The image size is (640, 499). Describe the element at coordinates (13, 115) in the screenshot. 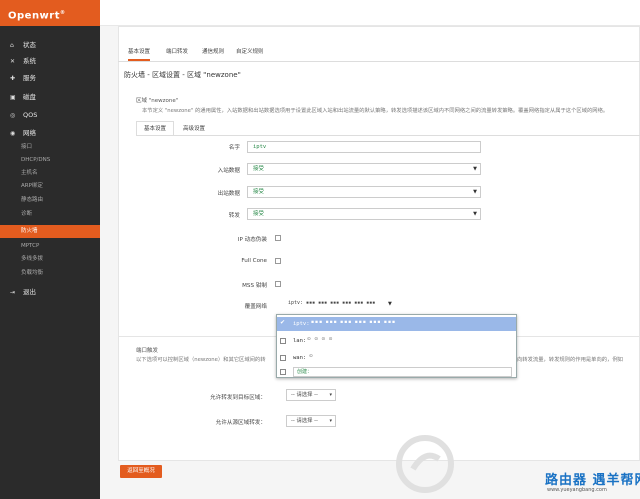

I see `qos-icon: ◎` at that location.